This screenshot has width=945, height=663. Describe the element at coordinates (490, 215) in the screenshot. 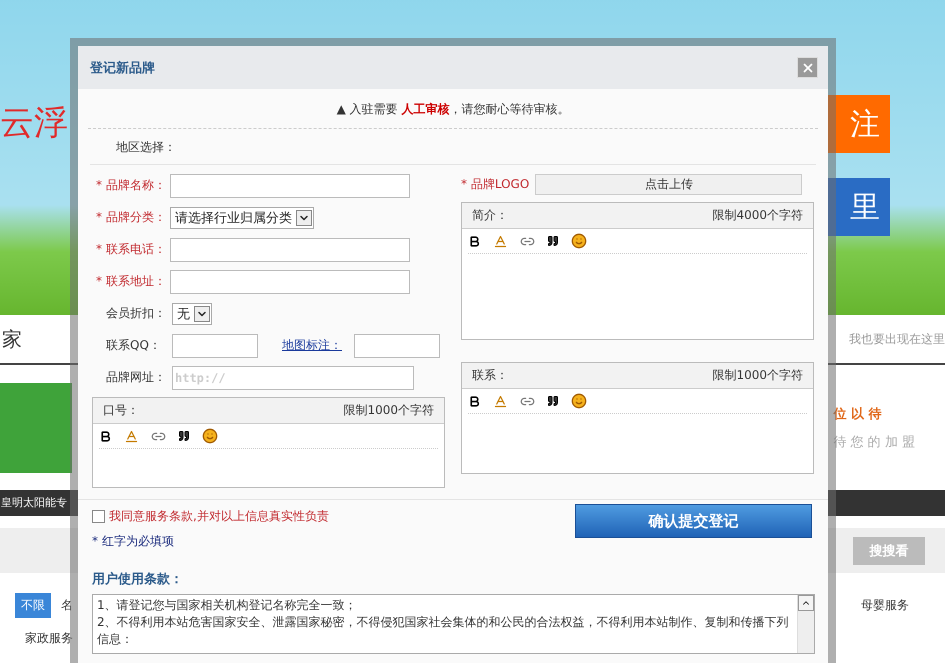

I see `editor-label: 简介：` at that location.